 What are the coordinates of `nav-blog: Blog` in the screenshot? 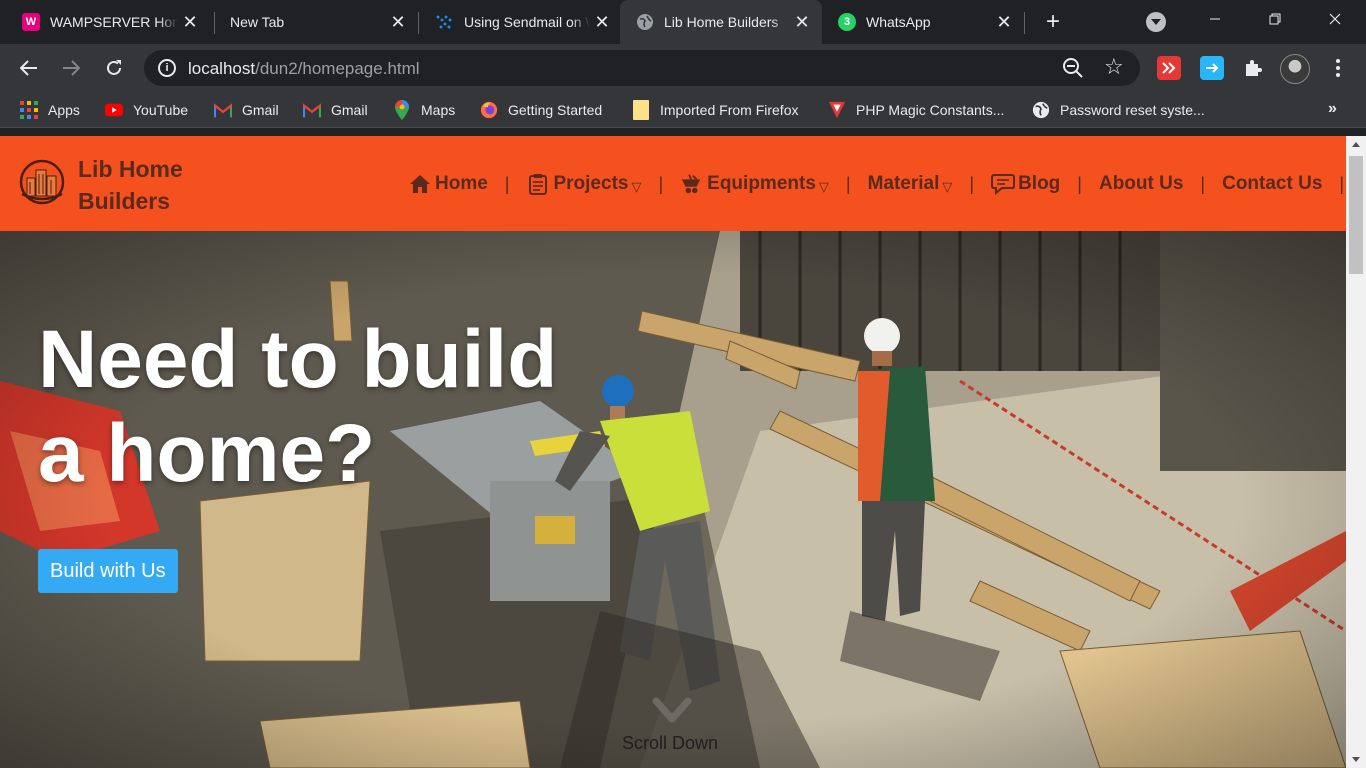 It's located at (1025, 184).